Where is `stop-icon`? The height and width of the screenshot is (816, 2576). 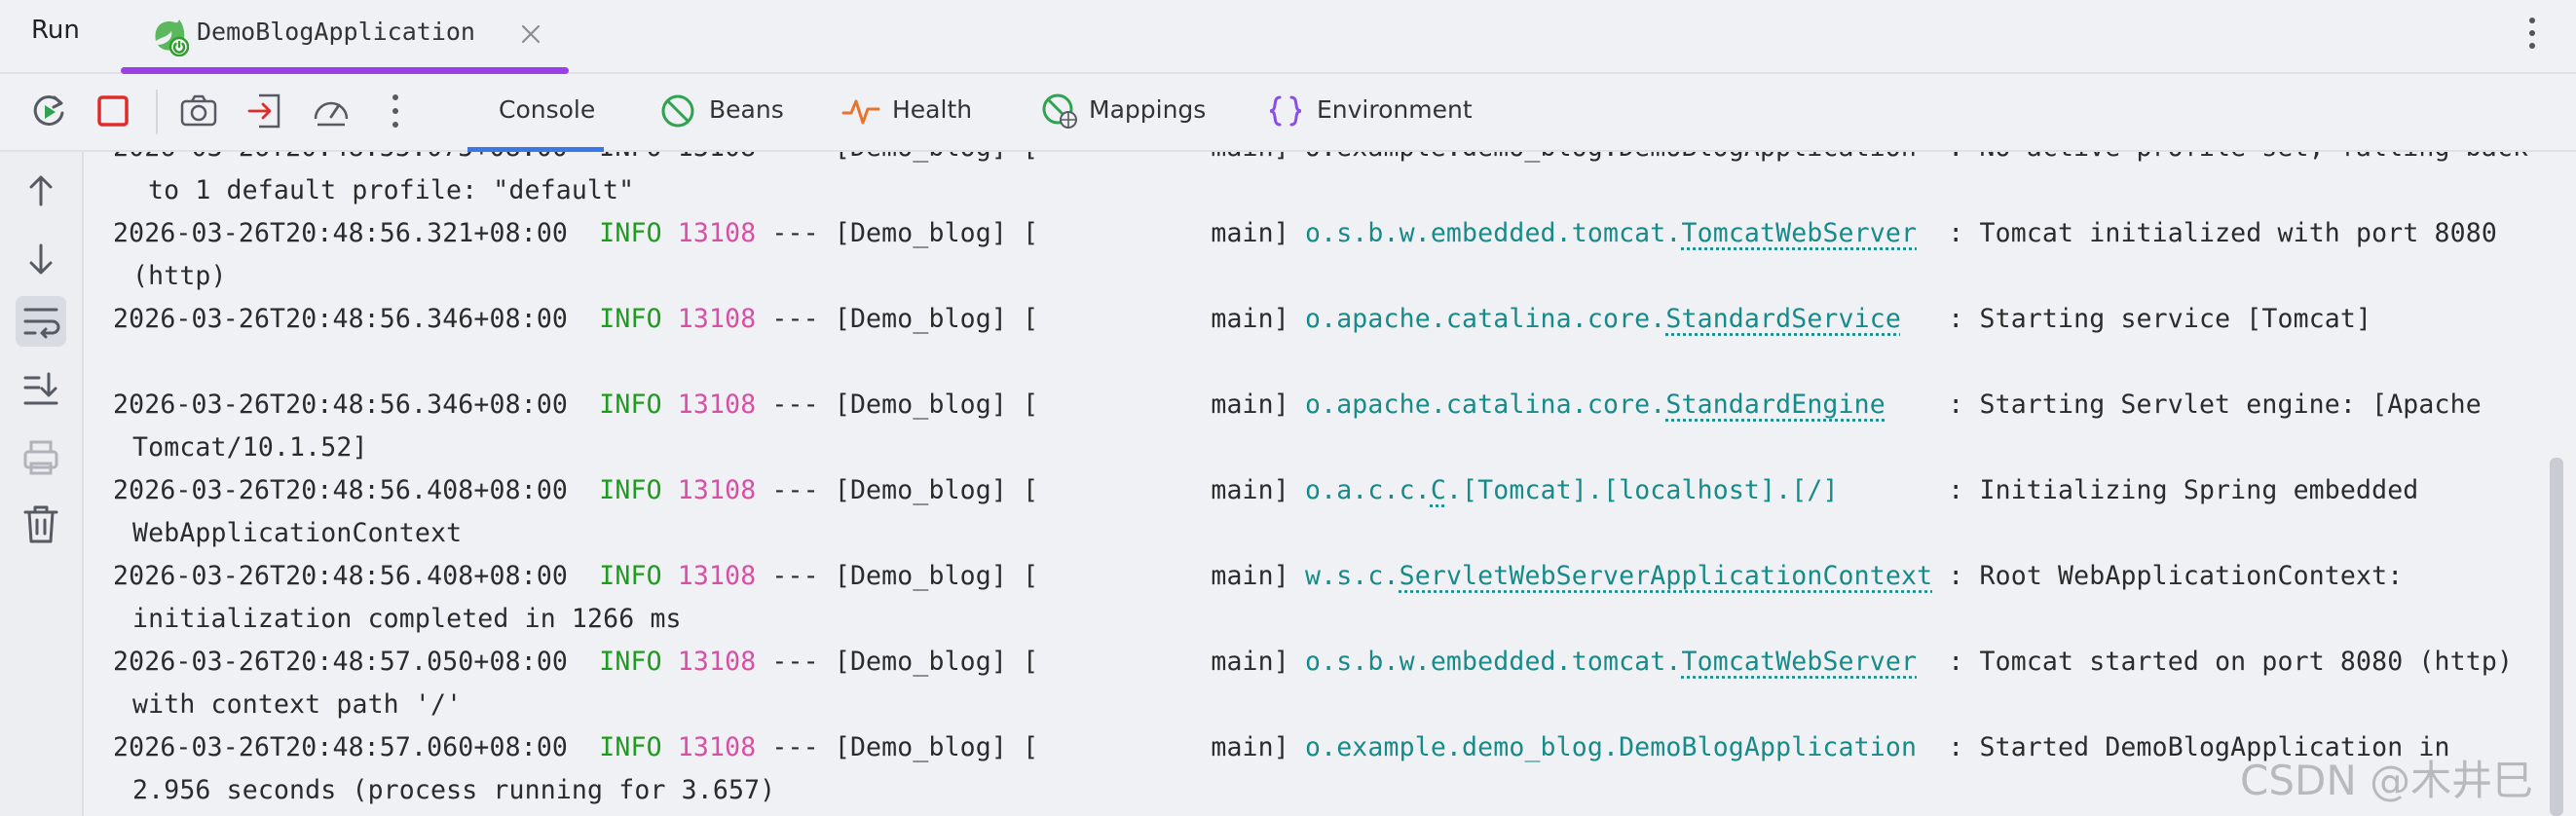
stop-icon is located at coordinates (113, 111).